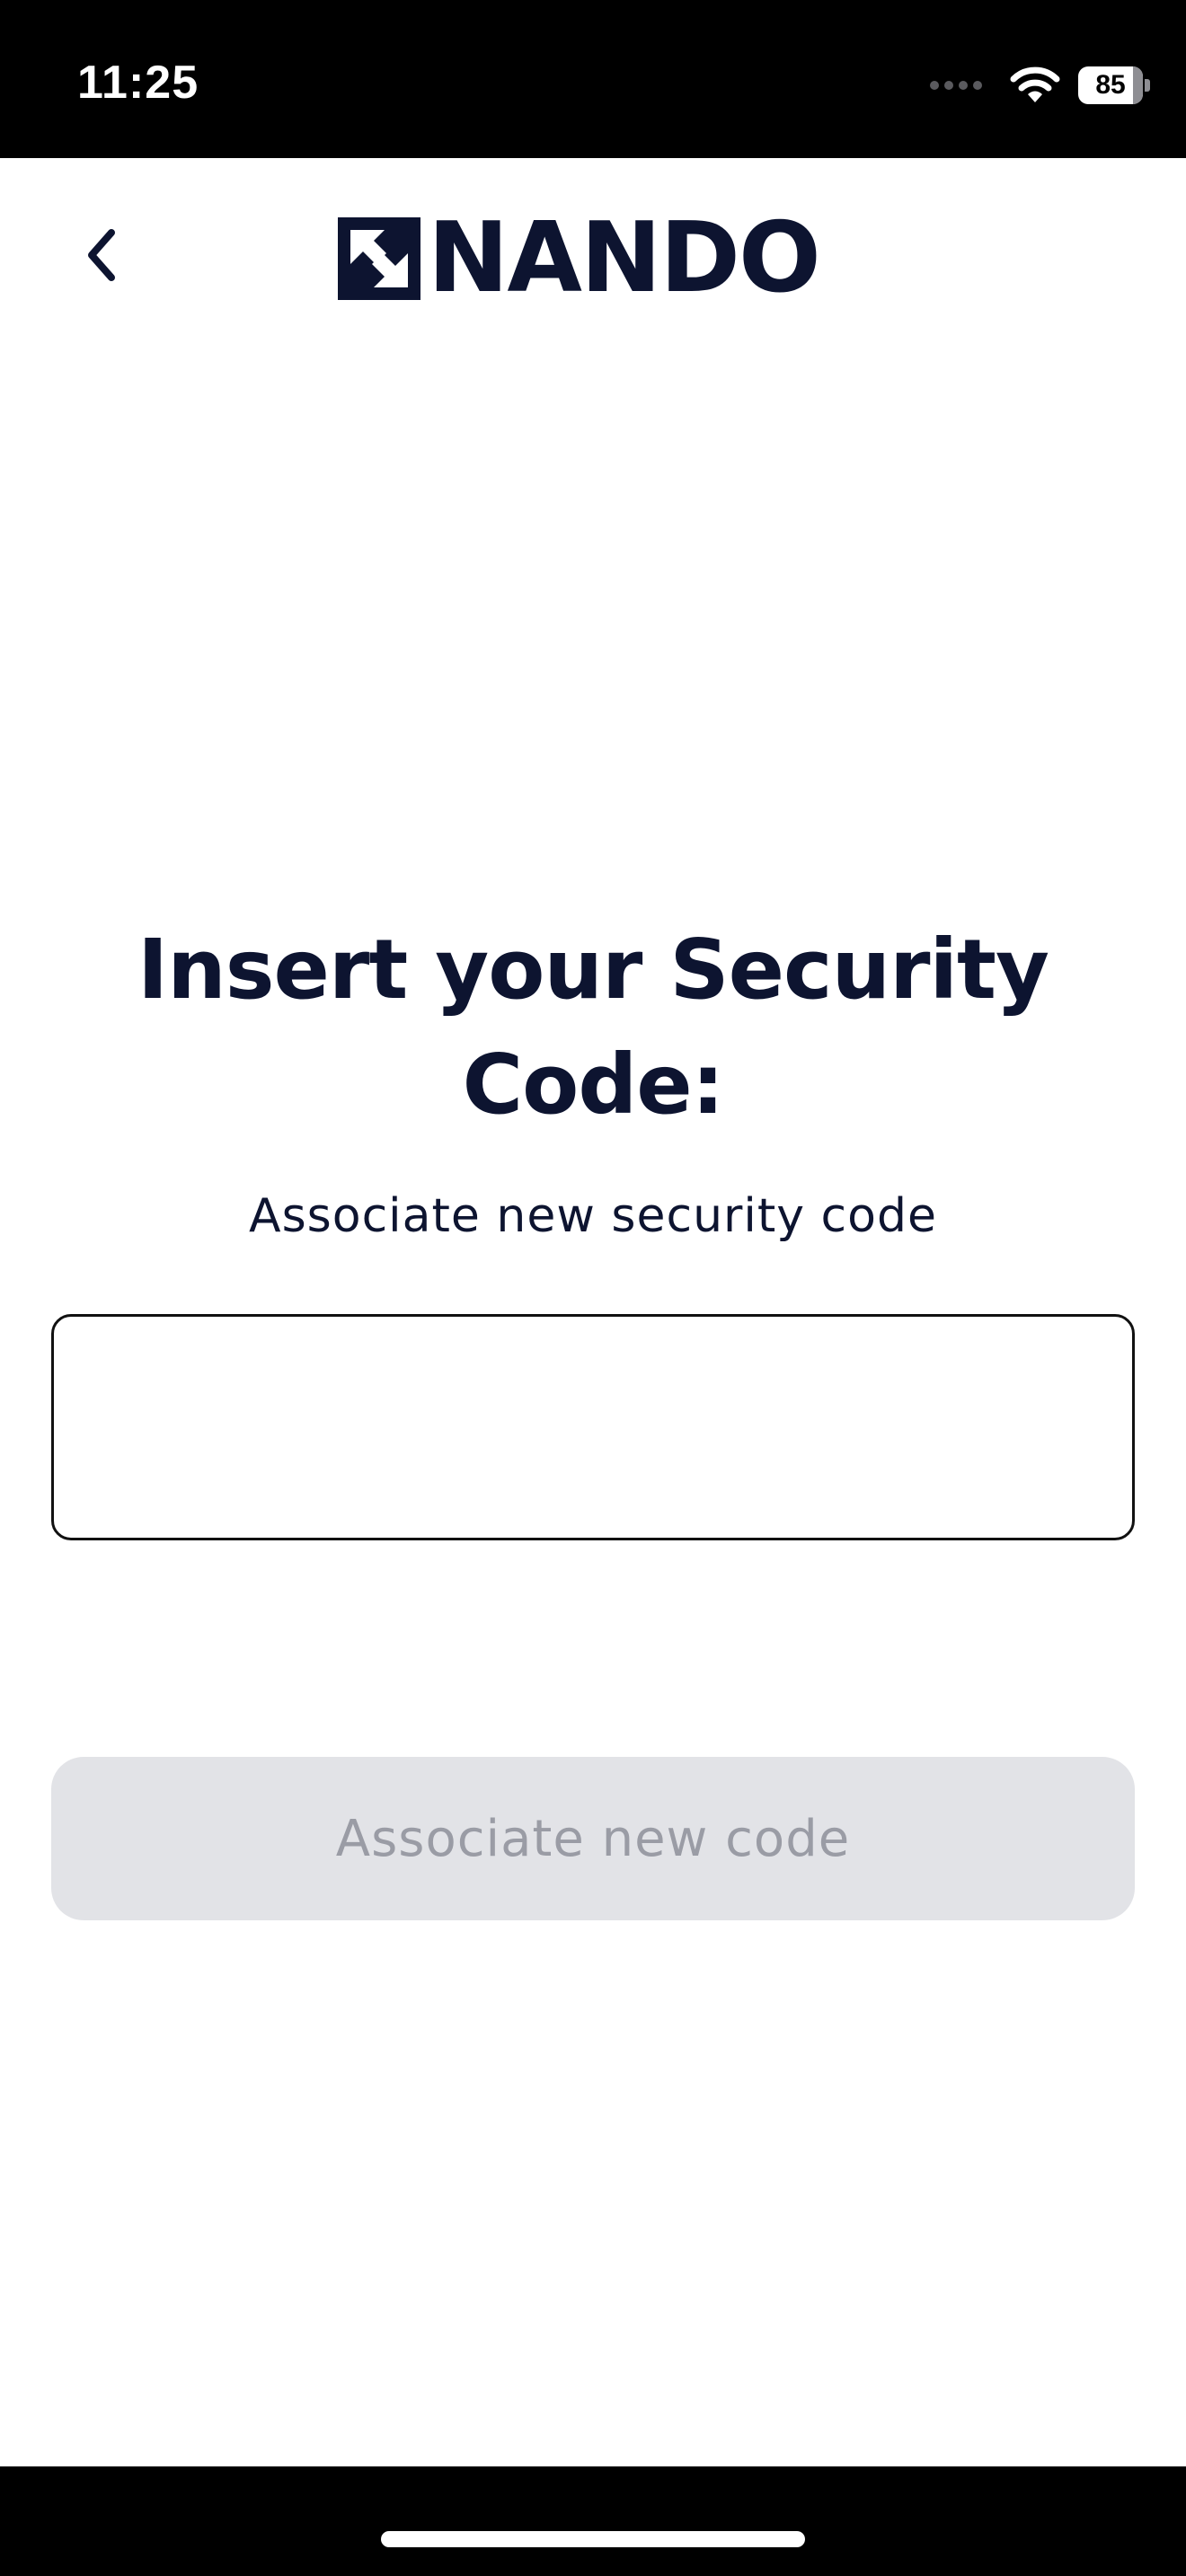 This screenshot has height=2576, width=1186. I want to click on page-title: Insert your Security Code:, so click(593, 1027).